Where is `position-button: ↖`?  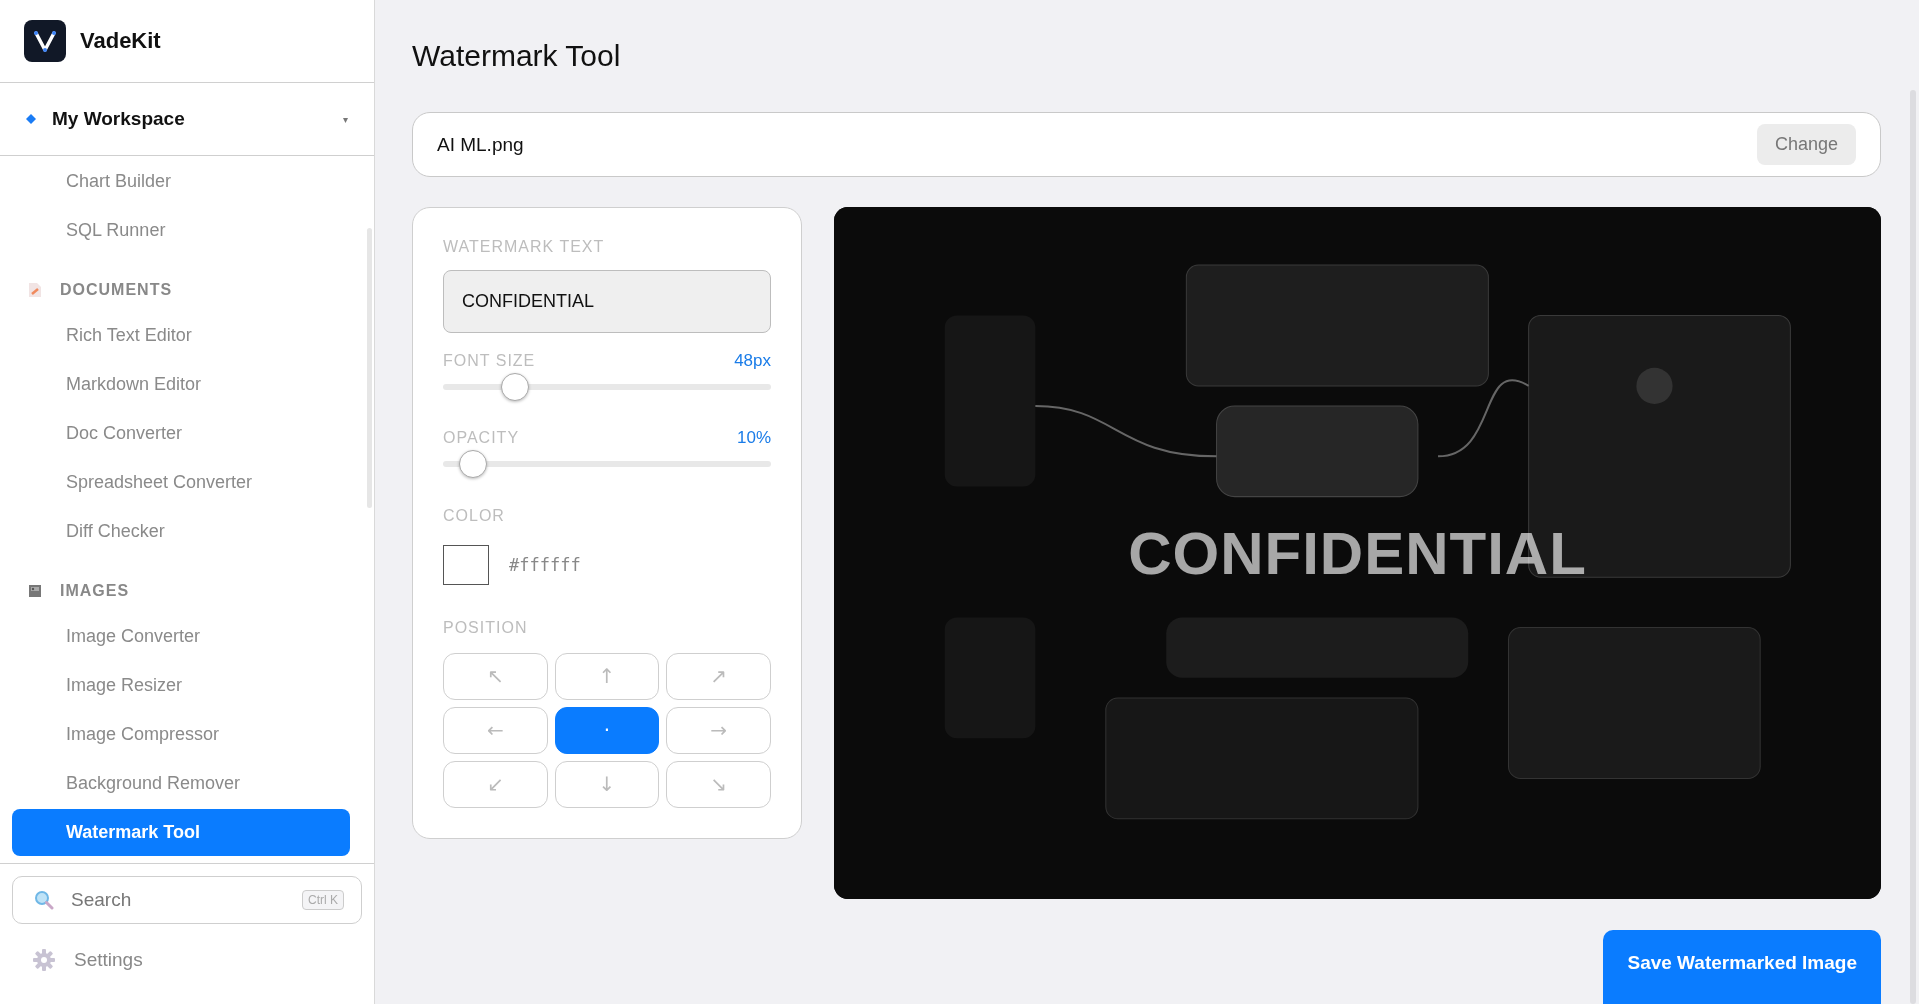 position-button: ↖ is located at coordinates (495, 676).